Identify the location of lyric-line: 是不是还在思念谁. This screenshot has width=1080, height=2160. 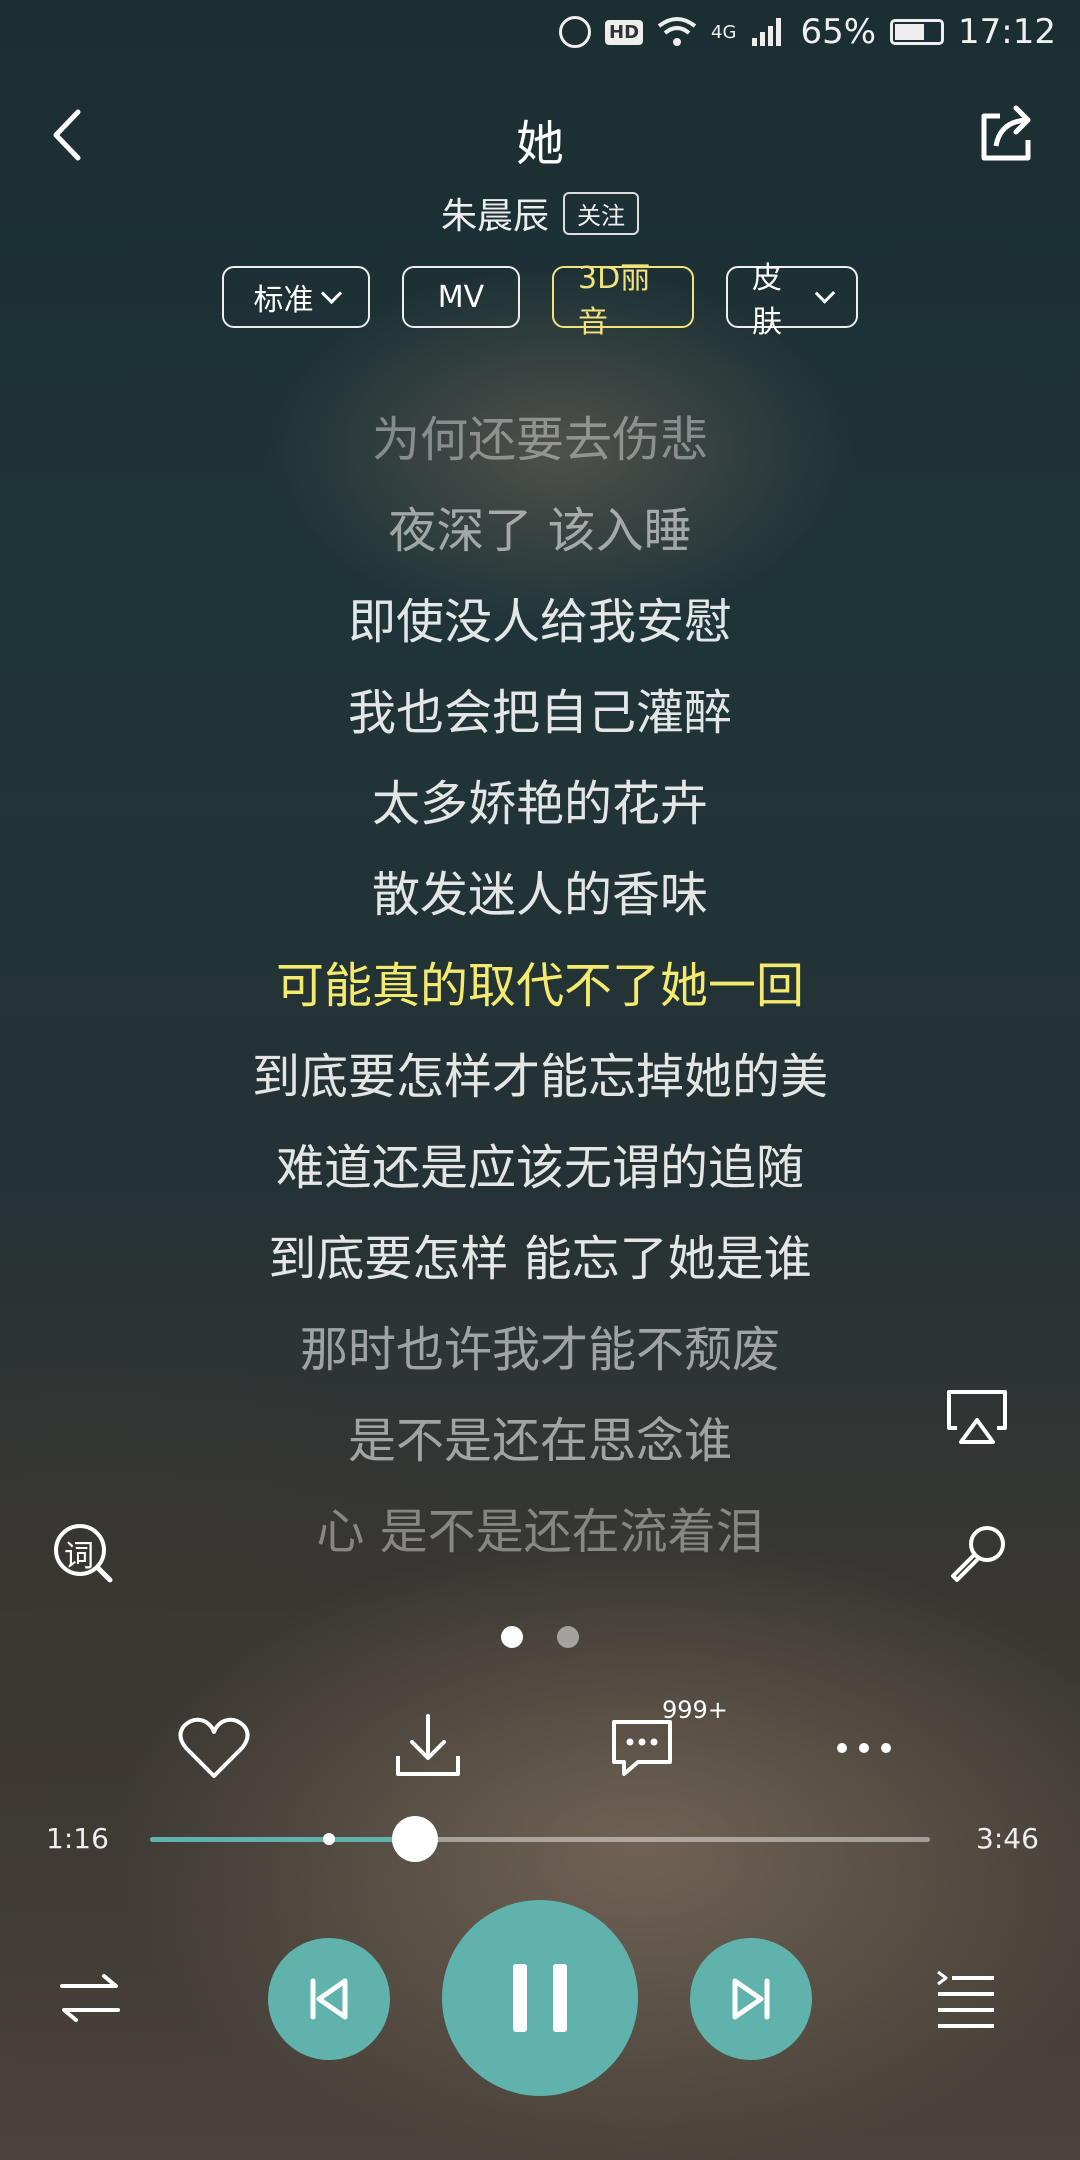
(539, 1441).